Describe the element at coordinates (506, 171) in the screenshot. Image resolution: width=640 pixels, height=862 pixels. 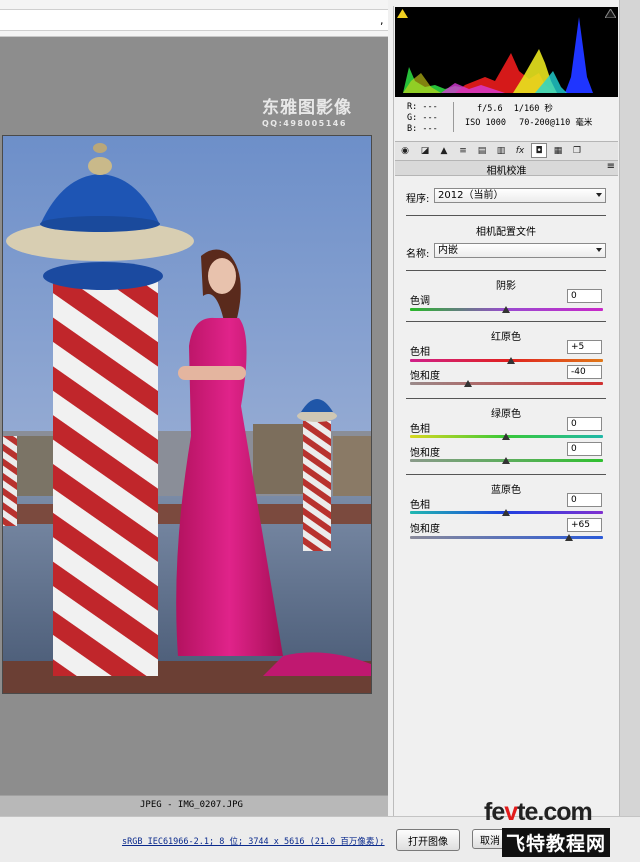
I see `panel-title: 相机校准` at that location.